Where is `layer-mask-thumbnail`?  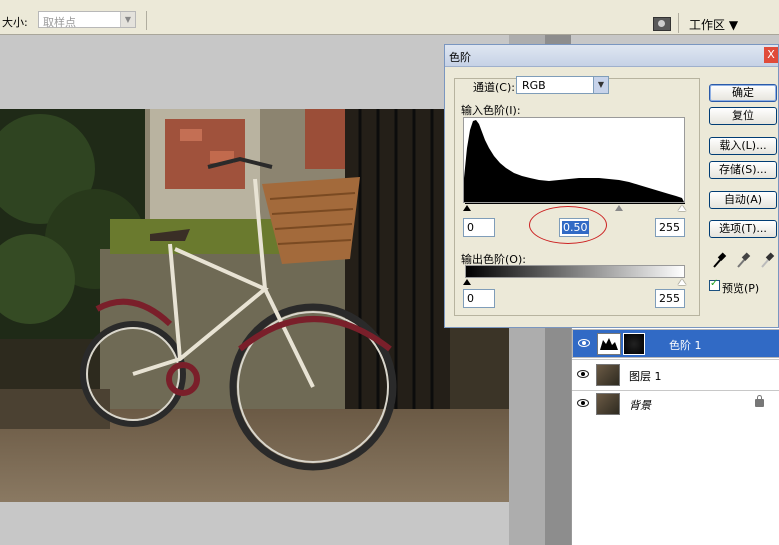
layer-mask-thumbnail is located at coordinates (634, 344).